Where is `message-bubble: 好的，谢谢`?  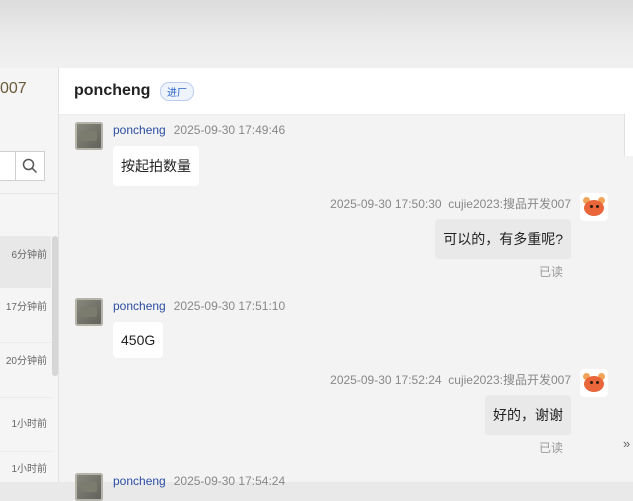
message-bubble: 好的，谢谢 is located at coordinates (528, 415).